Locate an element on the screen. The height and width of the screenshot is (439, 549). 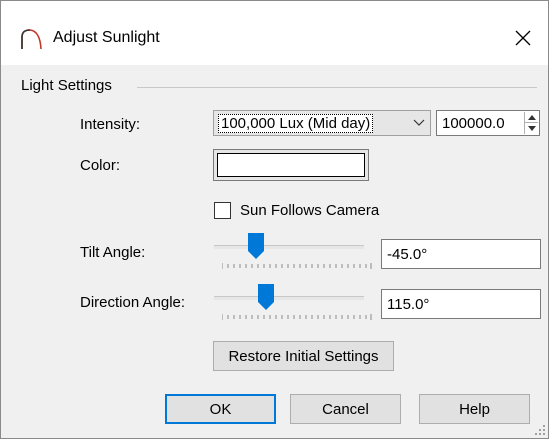
restore-initial-settings-button: Restore Initial Settings is located at coordinates (303, 356).